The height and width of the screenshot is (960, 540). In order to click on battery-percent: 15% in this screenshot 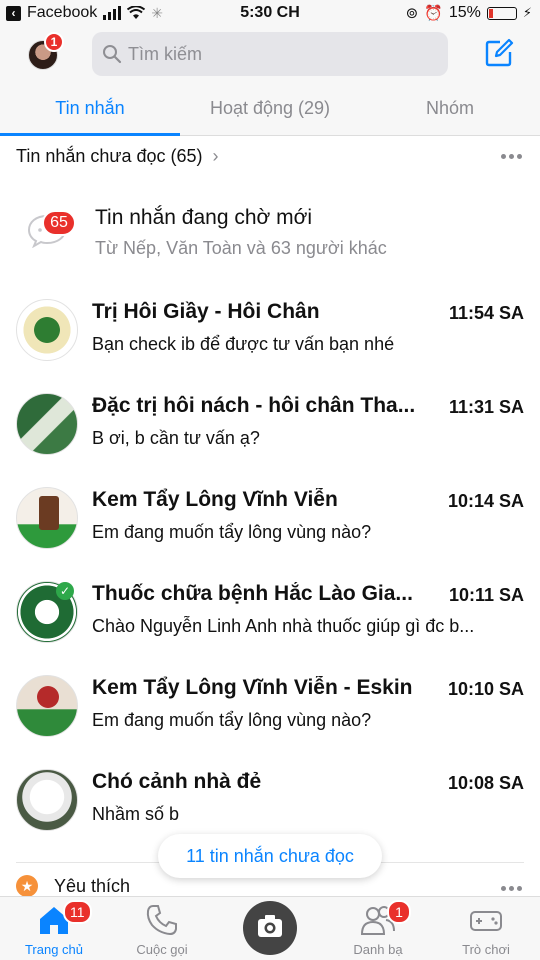, I will do `click(464, 12)`.